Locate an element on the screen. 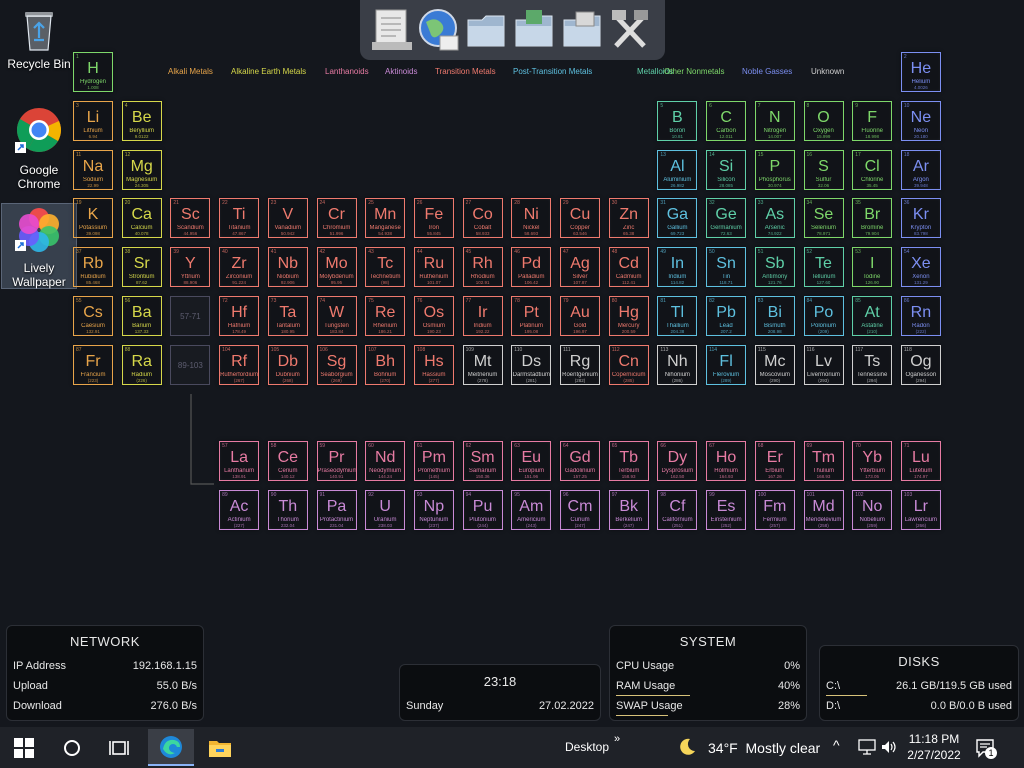  element-cell: 108 Hs Hassium (277) is located at coordinates (433, 364).